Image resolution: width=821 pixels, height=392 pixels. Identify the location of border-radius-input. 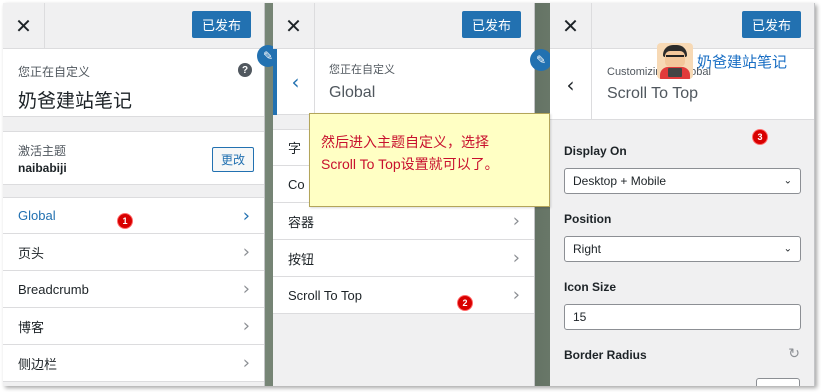
(778, 382).